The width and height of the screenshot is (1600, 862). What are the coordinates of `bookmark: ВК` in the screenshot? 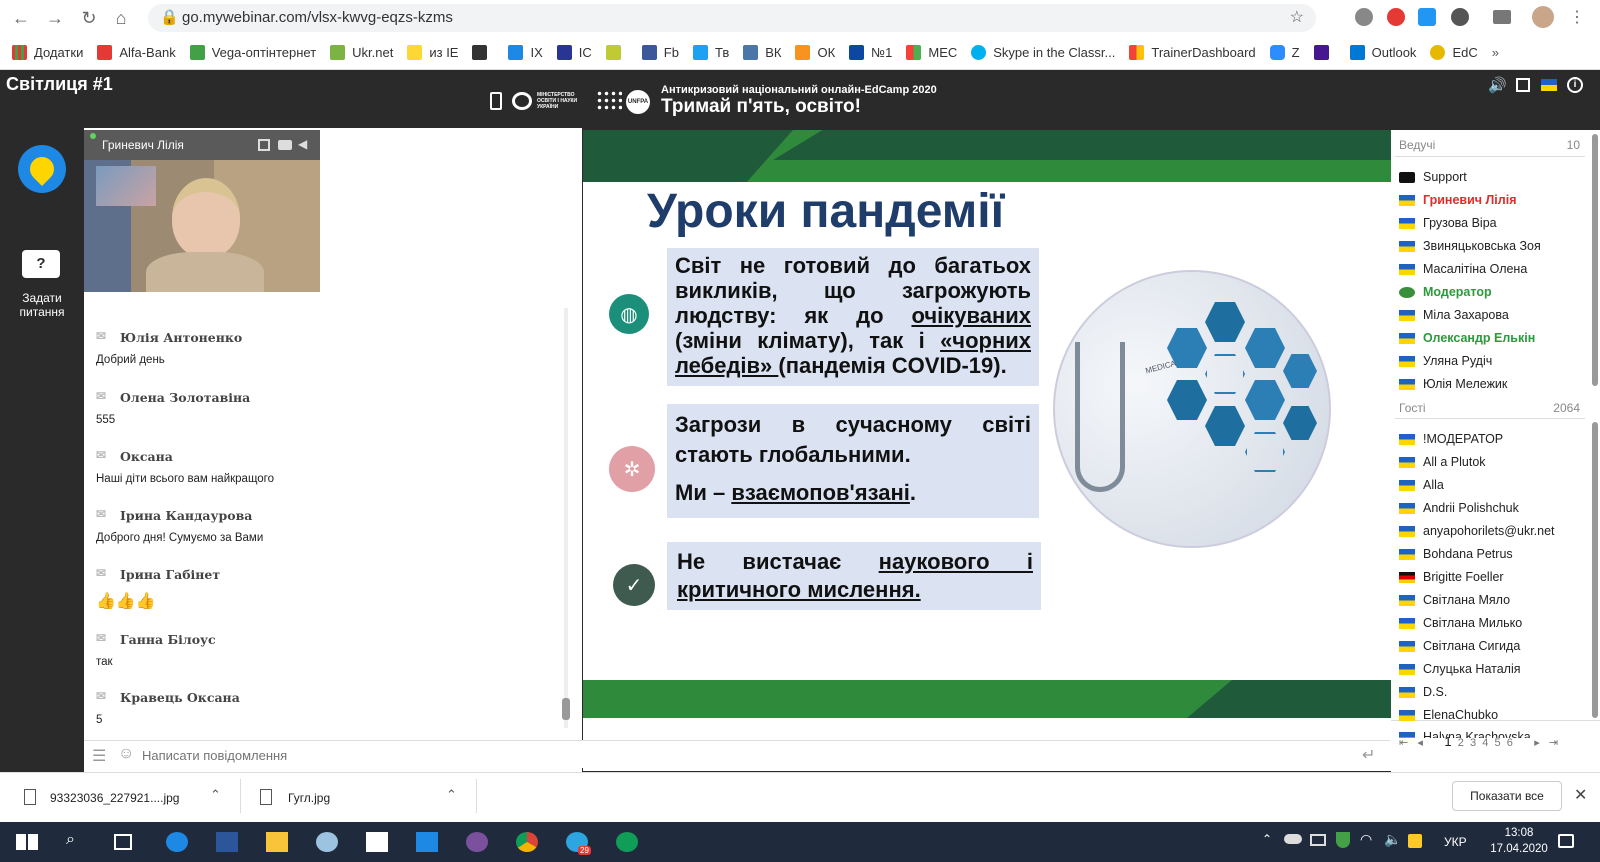 It's located at (762, 52).